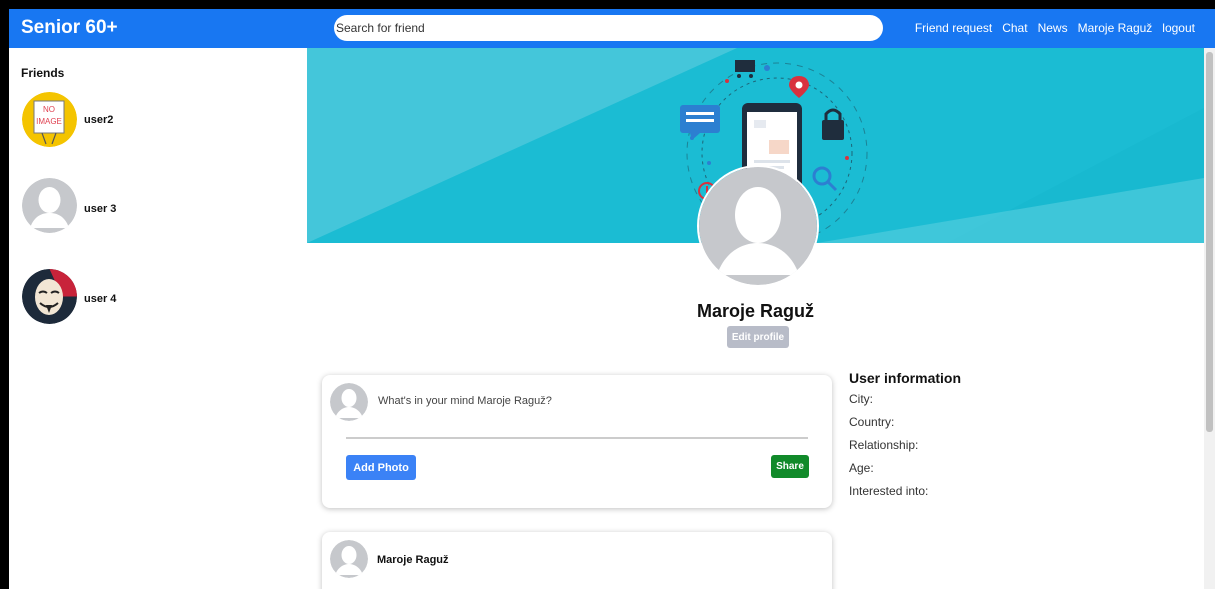  Describe the element at coordinates (577, 560) in the screenshot. I see `feed-post: Maroje Raguž` at that location.